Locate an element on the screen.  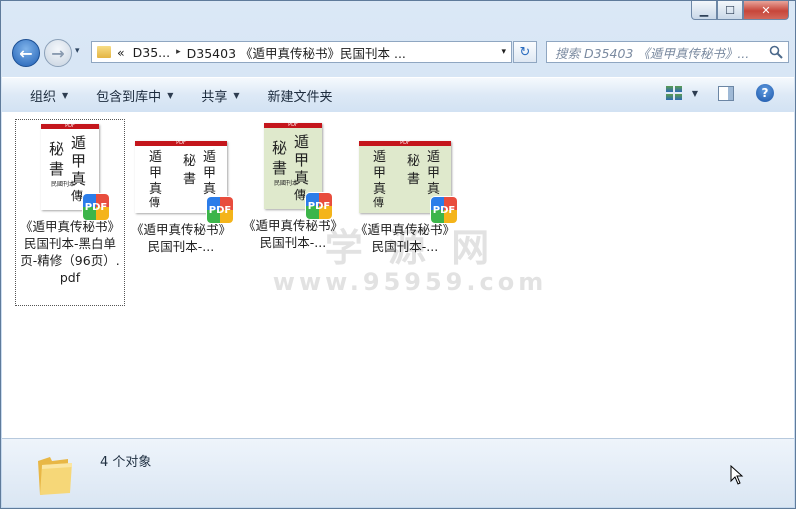
caption-buttons: ▁ ☐ ✕ is located at coordinates (740, 10).